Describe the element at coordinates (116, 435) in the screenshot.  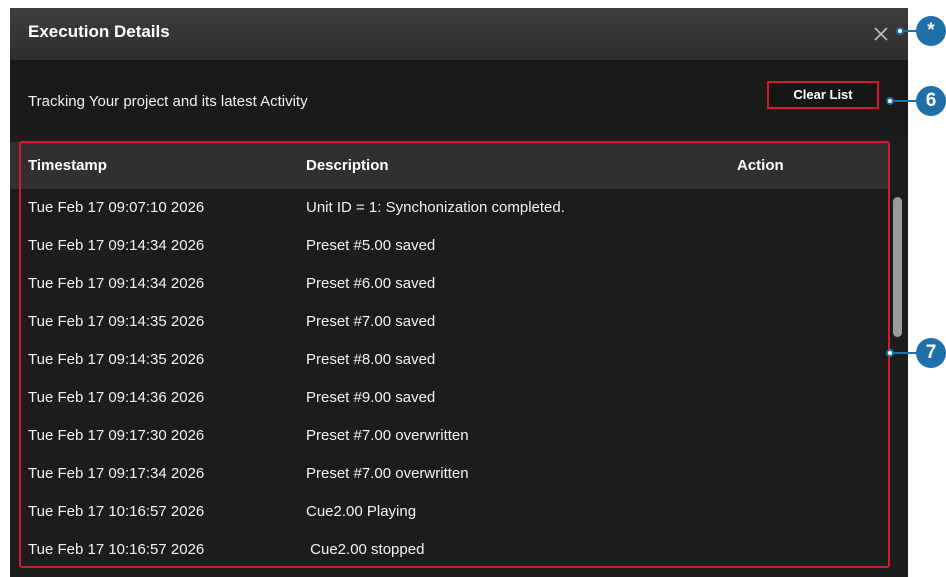
I see `timestamp-cell: Tue Feb 17 09:17:30 2026` at that location.